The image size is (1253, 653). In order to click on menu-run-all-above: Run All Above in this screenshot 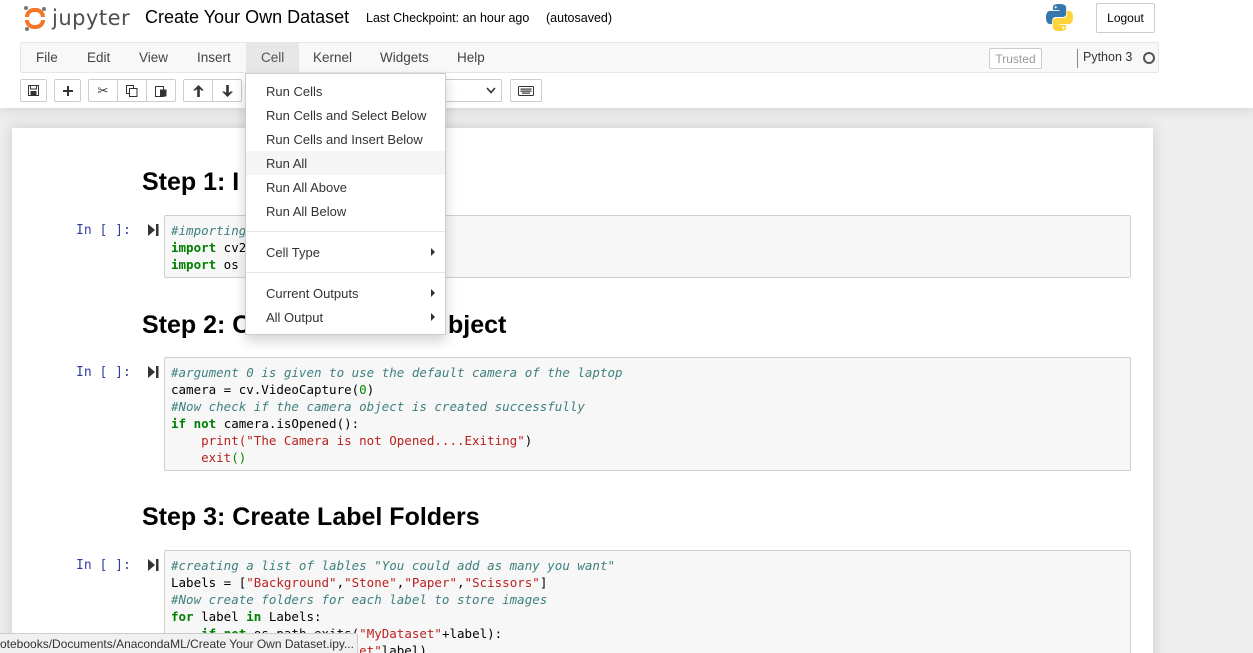, I will do `click(345, 187)`.